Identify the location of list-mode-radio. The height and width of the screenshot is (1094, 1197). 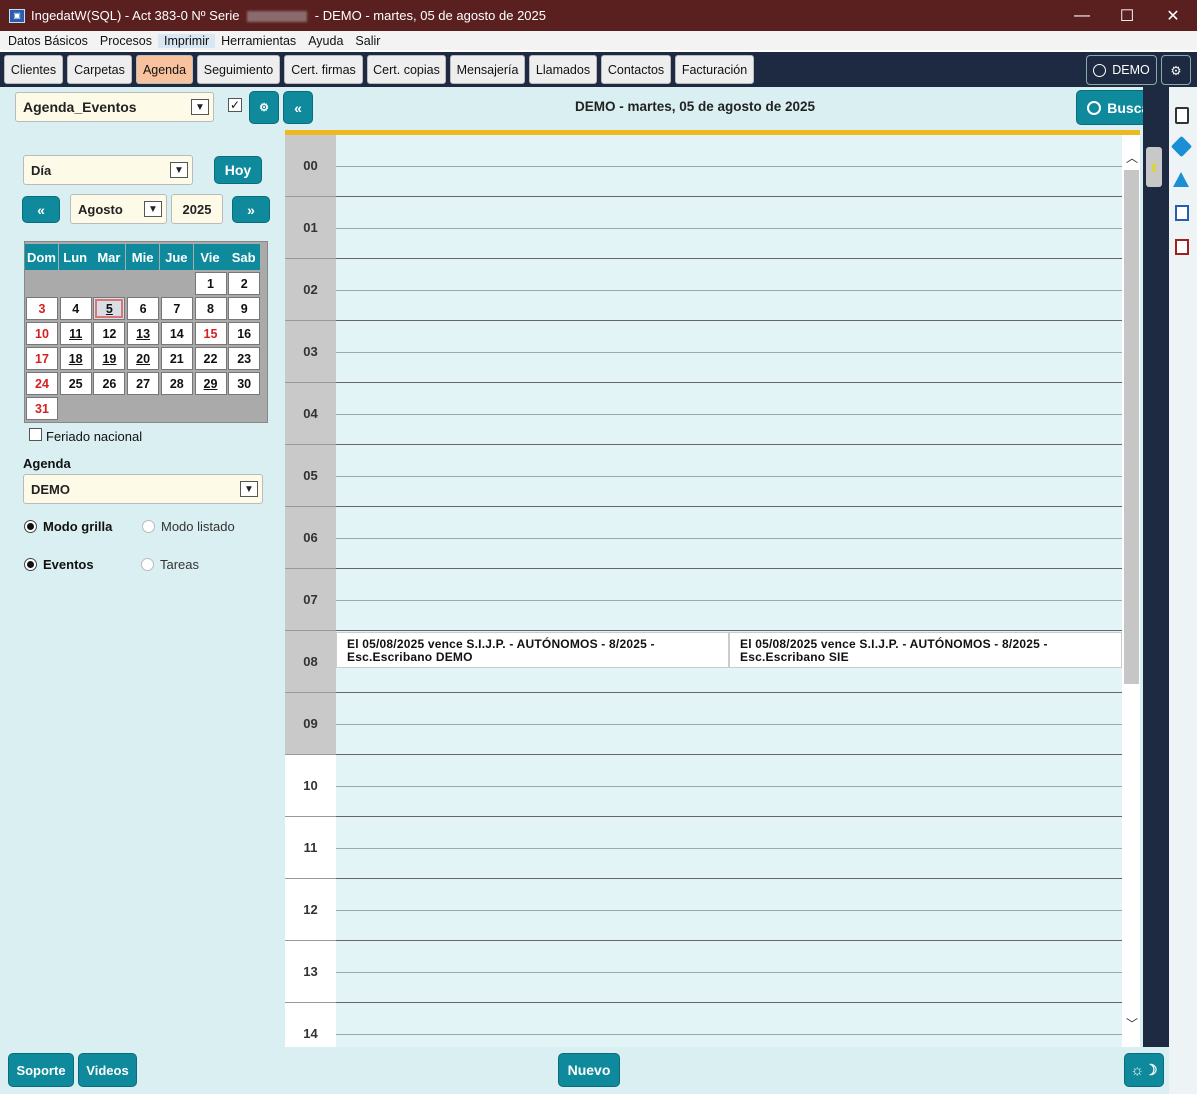
(148, 526).